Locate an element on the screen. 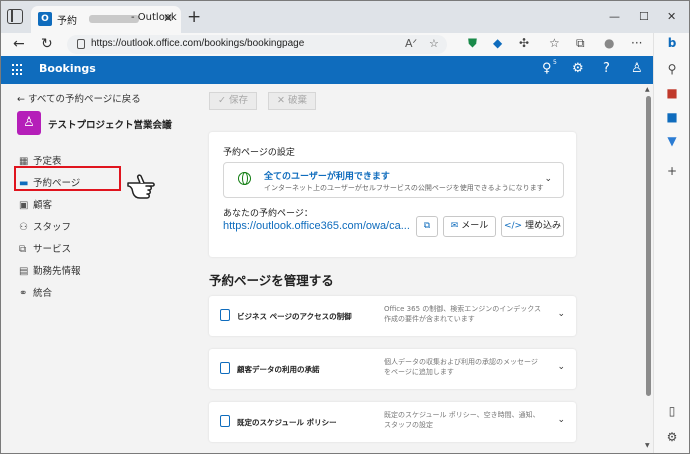  scroll-up-icon: ▲ is located at coordinates (647, 89).